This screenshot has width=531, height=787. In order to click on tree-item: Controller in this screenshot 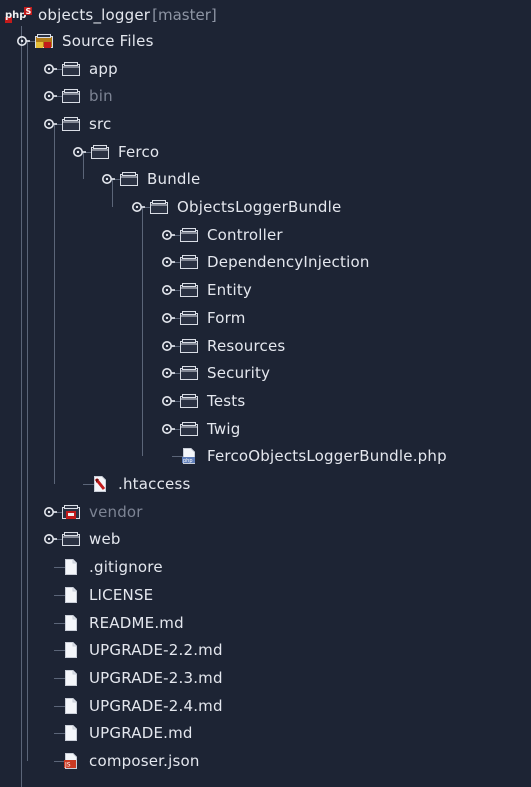, I will do `click(231, 234)`.